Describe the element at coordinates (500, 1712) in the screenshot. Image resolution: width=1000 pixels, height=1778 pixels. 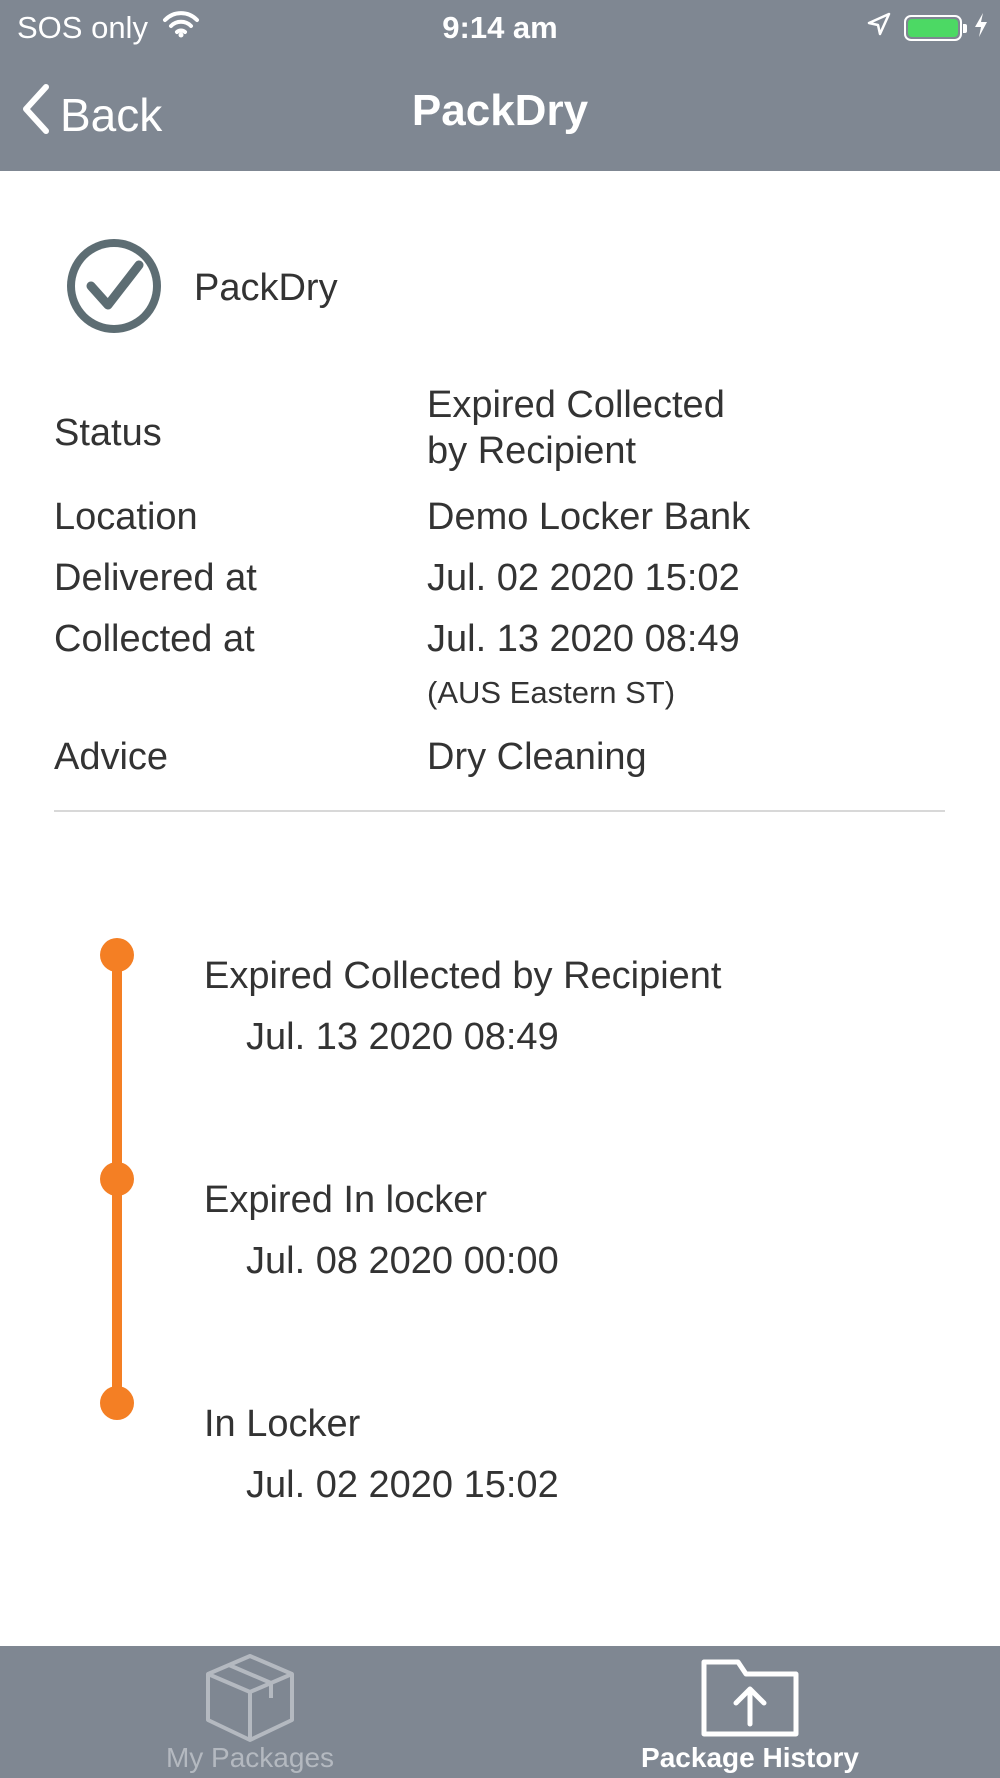
I see `tab-bar: My Packages Package History` at that location.